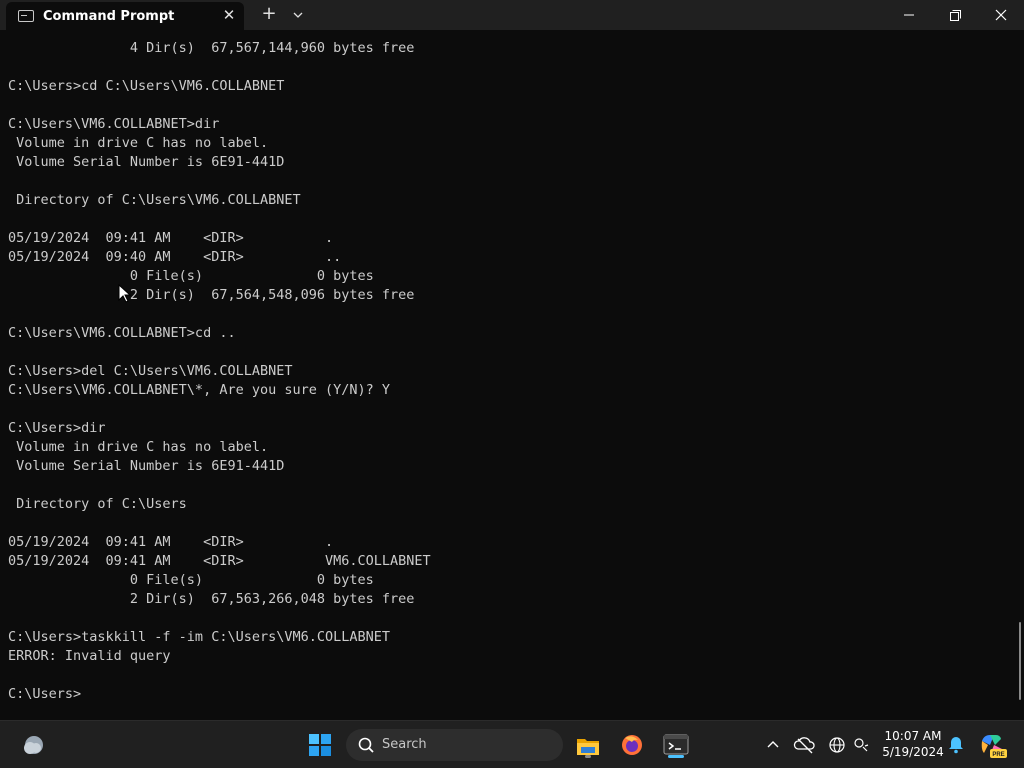 The height and width of the screenshot is (768, 1024). Describe the element at coordinates (998, 755) in the screenshot. I see `copilot-badge: PRE` at that location.